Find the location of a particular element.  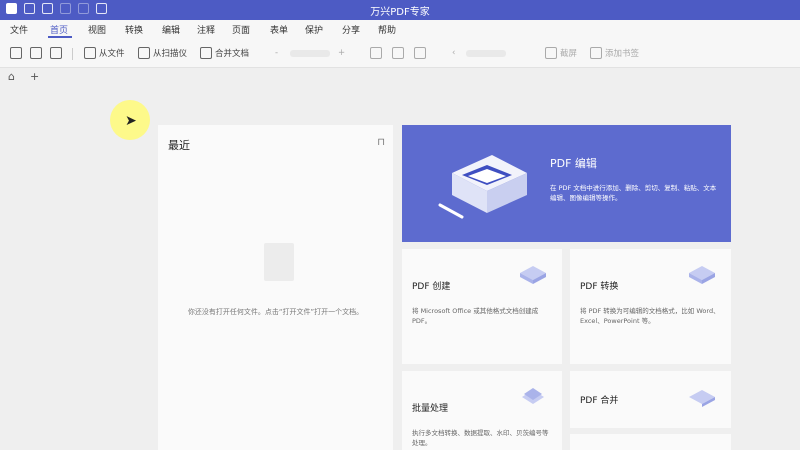

new-tab-button: + is located at coordinates (34, 76).